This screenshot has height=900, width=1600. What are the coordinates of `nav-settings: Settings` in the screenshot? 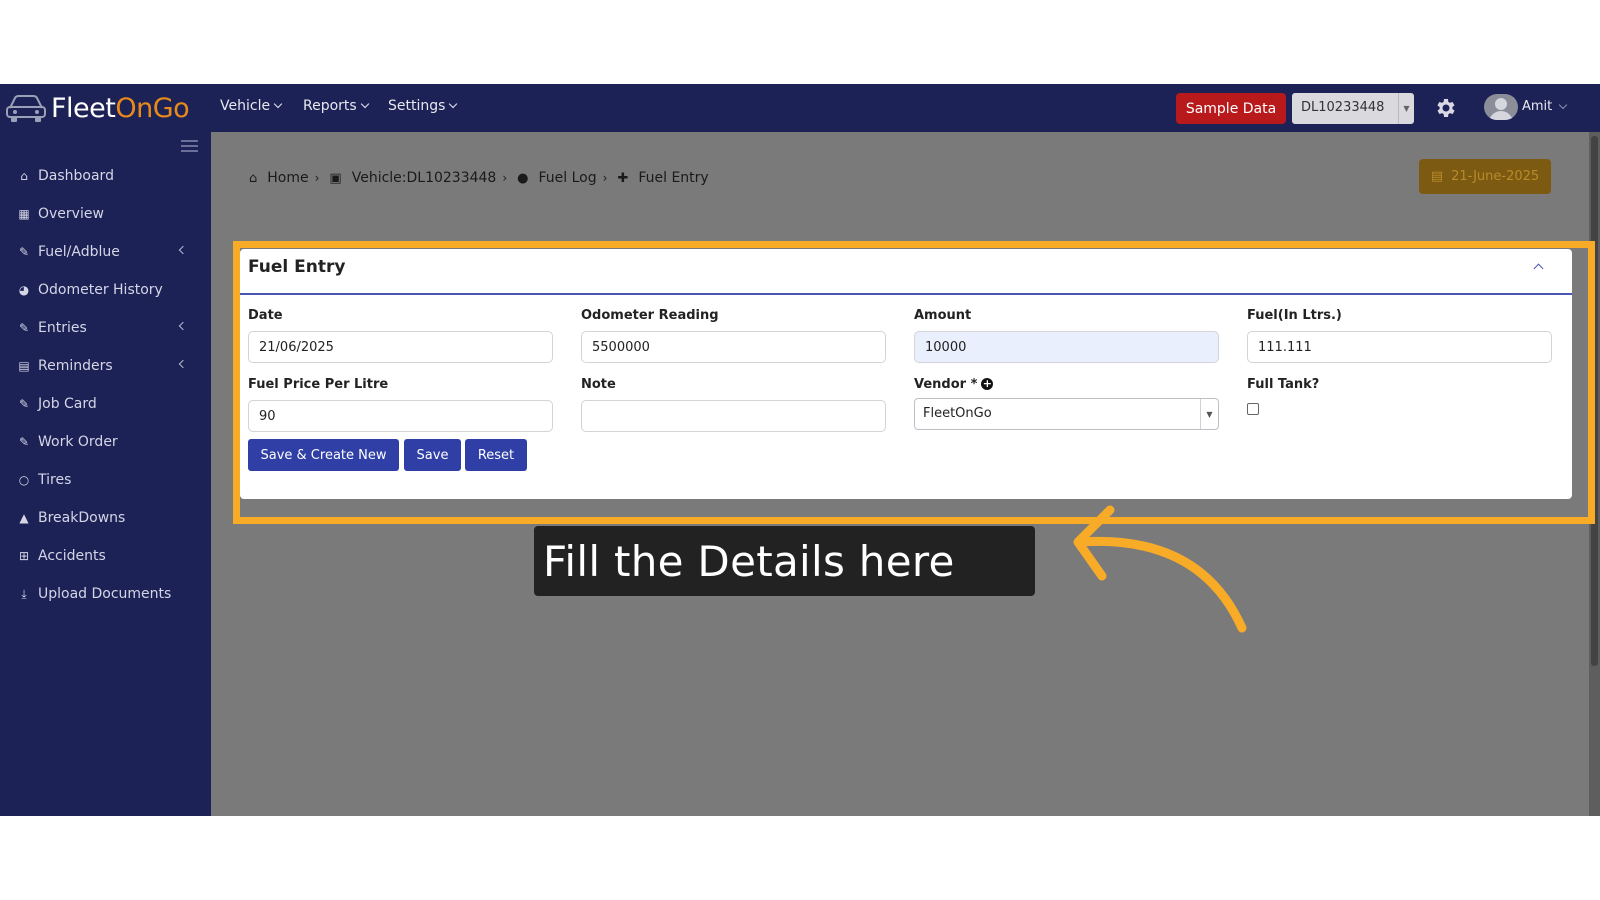 It's located at (423, 106).